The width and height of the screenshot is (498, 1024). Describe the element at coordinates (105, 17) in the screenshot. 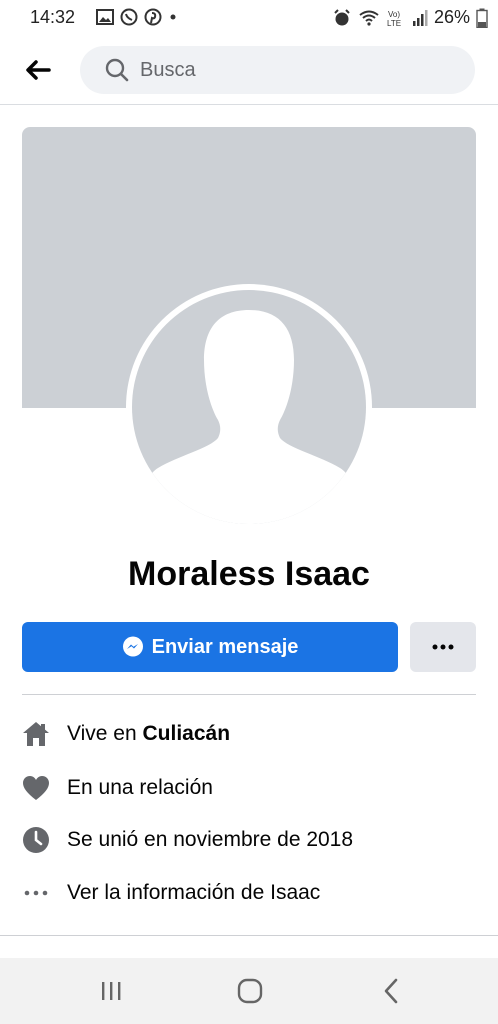

I see `image-icon` at that location.